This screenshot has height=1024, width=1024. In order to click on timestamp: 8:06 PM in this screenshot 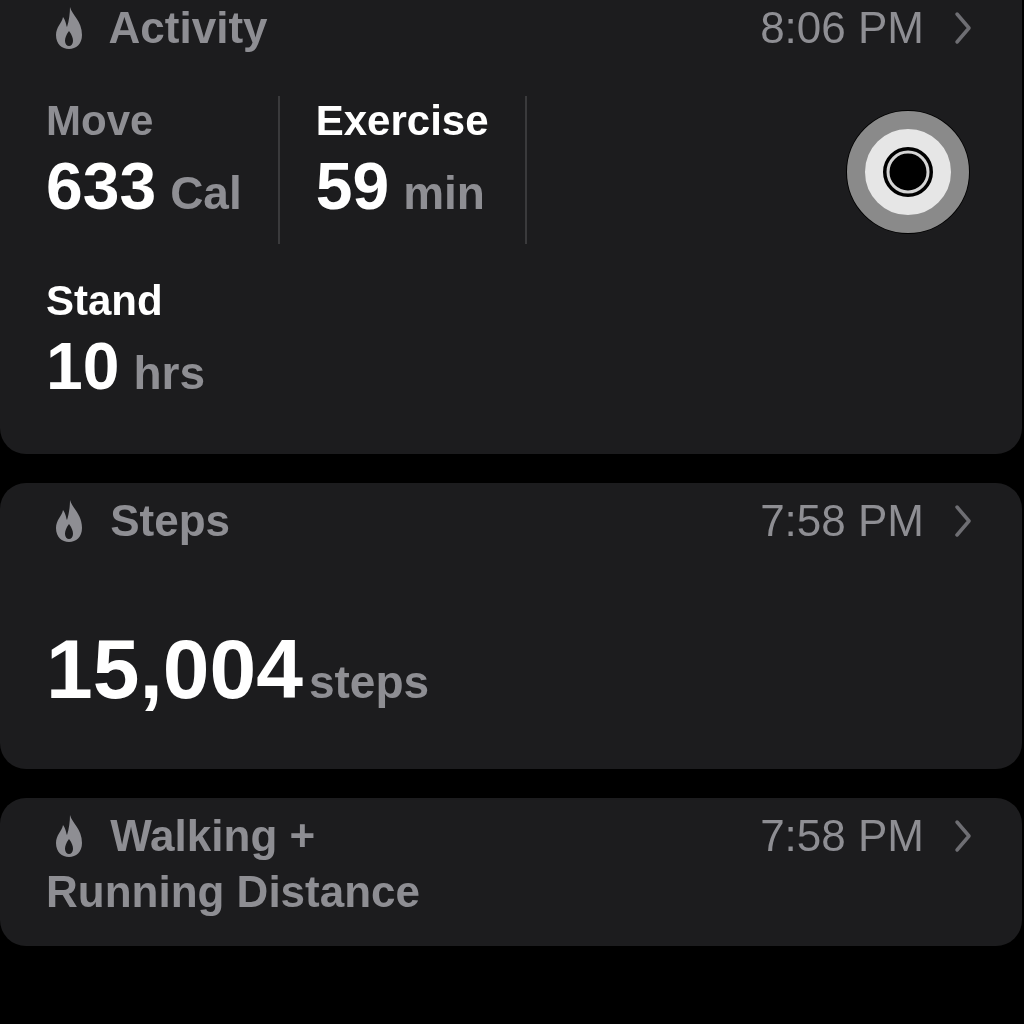, I will do `click(842, 28)`.